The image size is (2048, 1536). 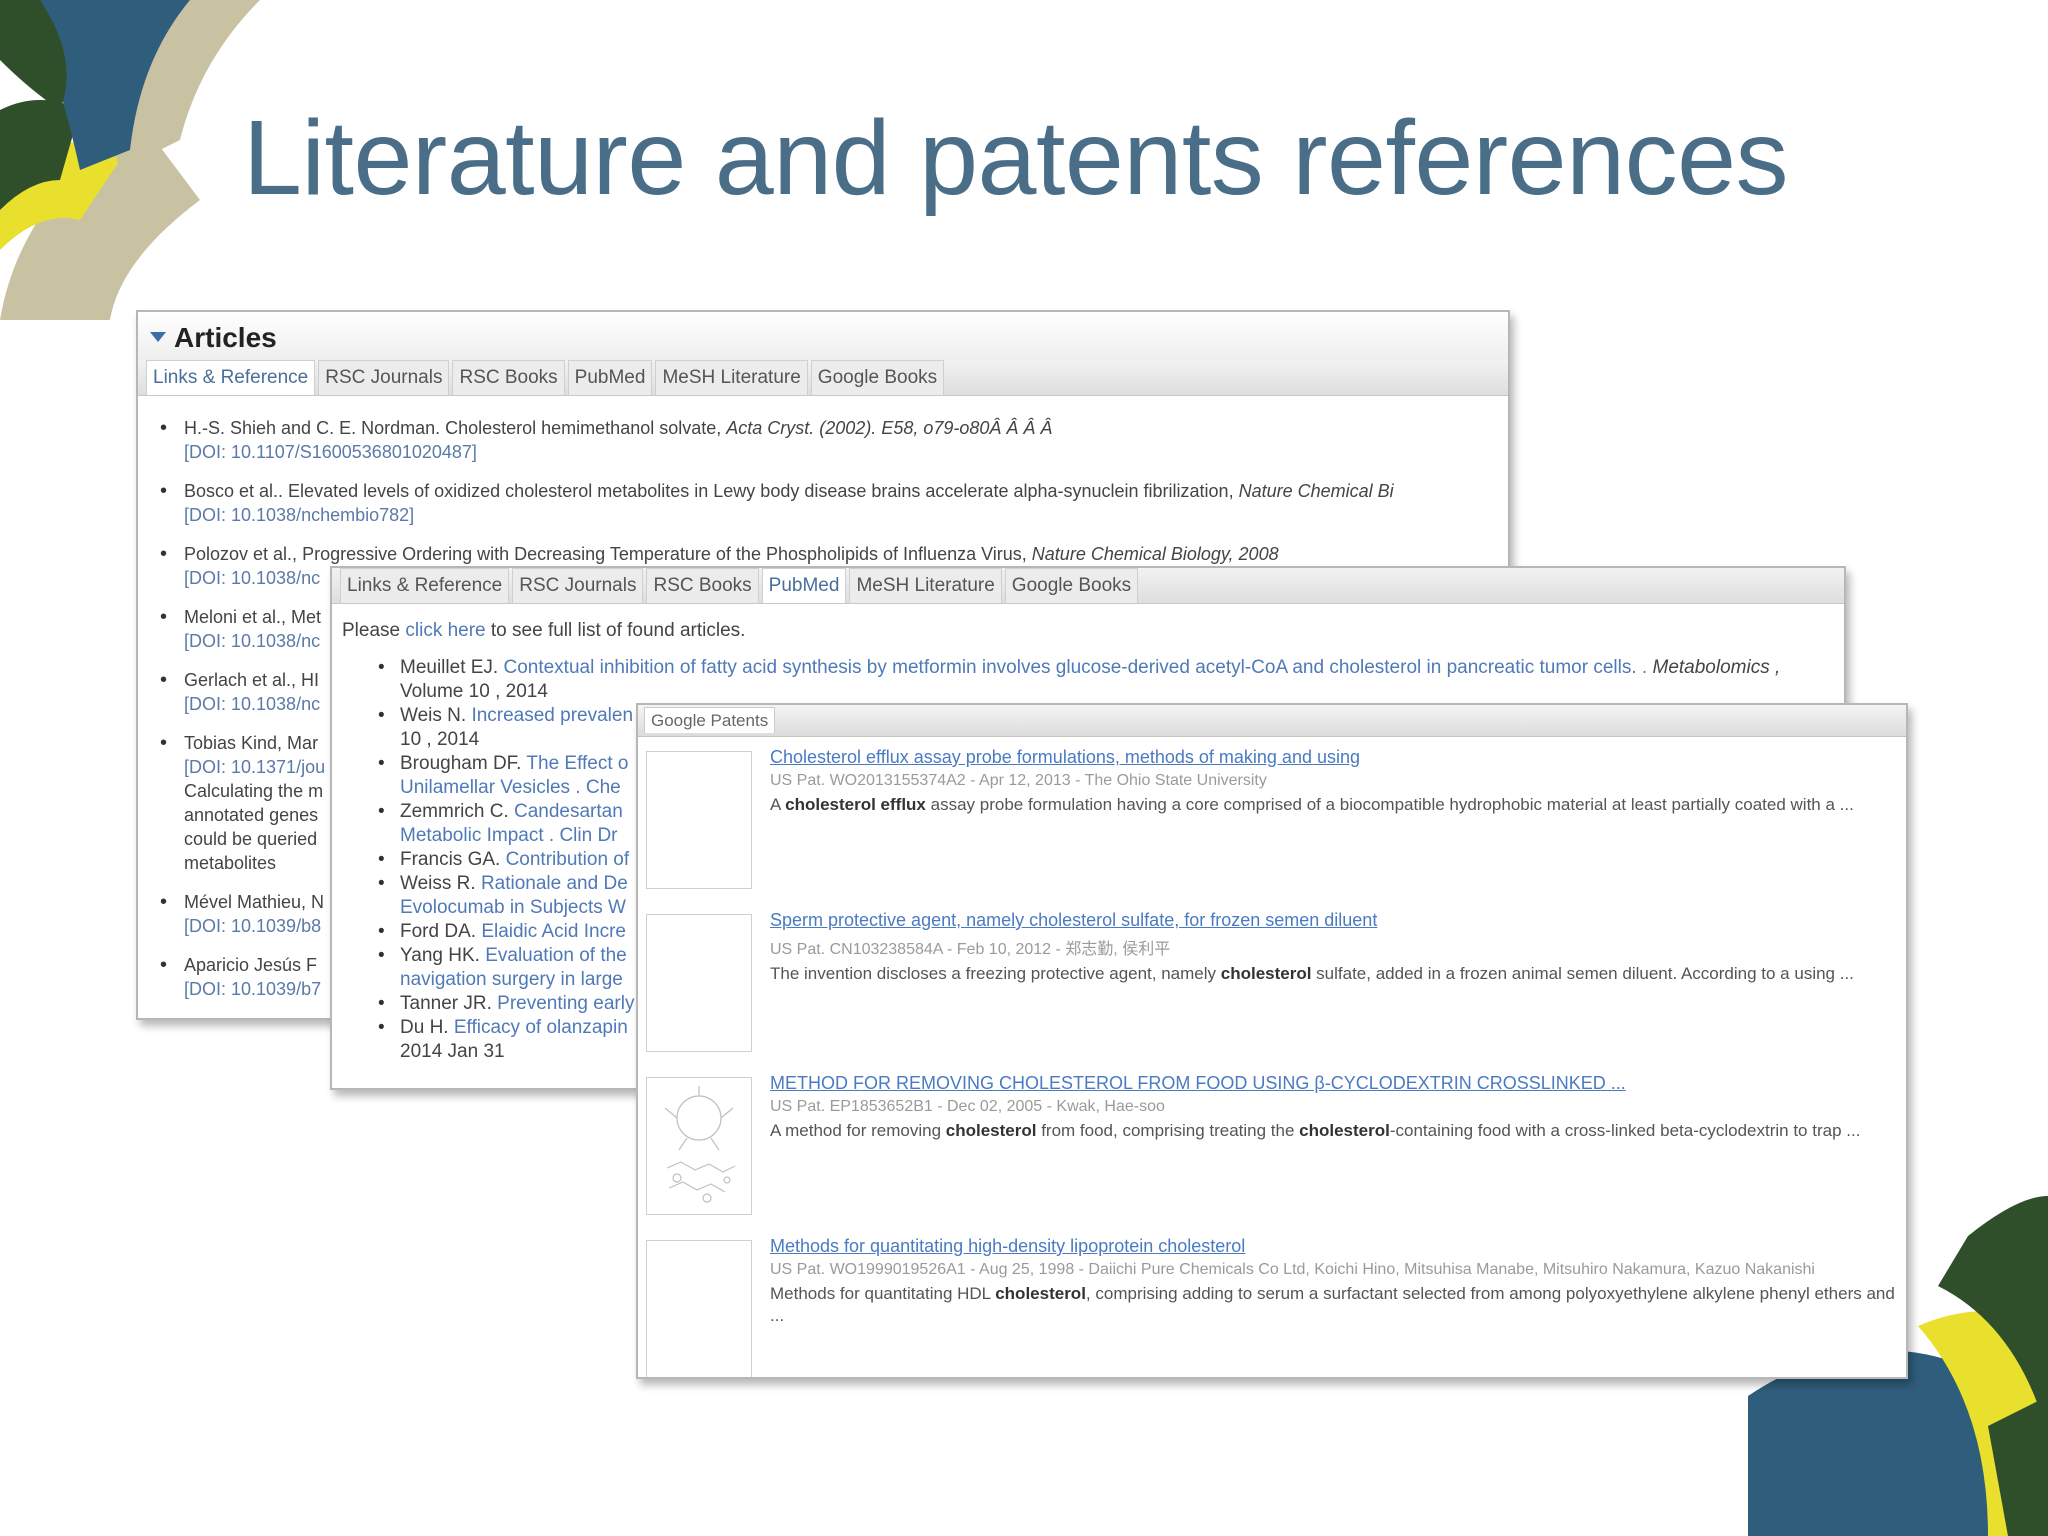 What do you see at coordinates (1714, 667) in the screenshot?
I see `pm-journal: Metabolomics ,` at bounding box center [1714, 667].